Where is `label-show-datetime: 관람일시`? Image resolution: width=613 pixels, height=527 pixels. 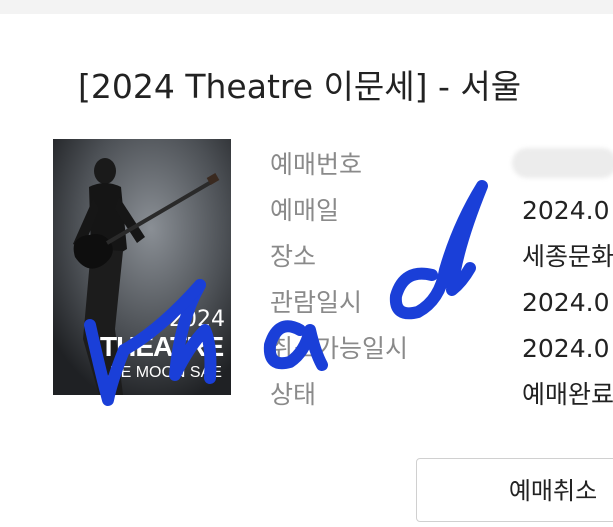 label-show-datetime: 관람일시 is located at coordinates (316, 302).